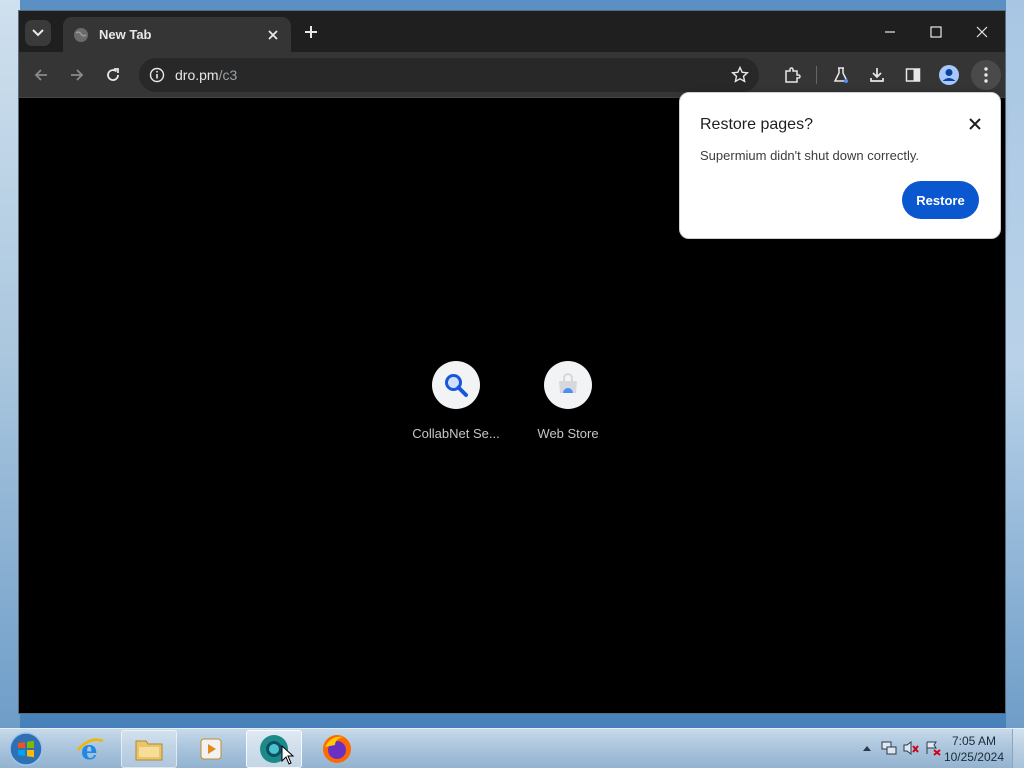  I want to click on volume-muted-icon, so click(911, 748).